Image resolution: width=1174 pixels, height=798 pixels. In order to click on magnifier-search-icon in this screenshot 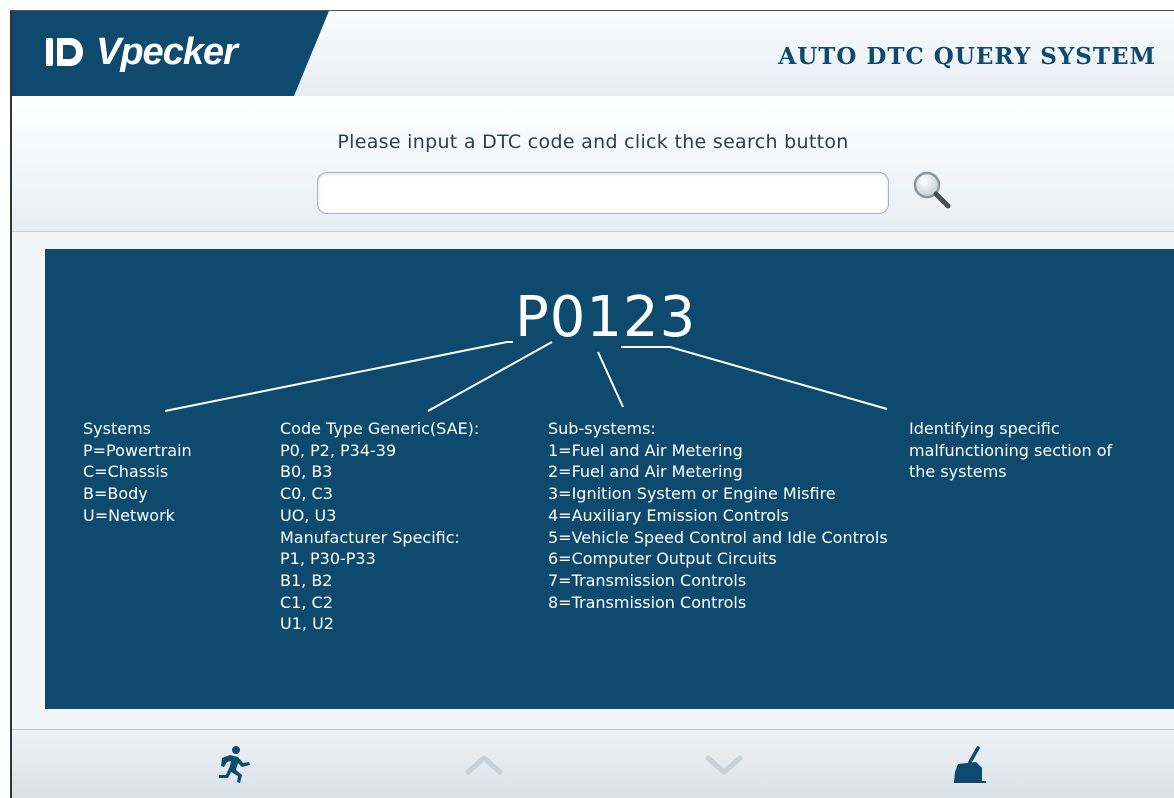, I will do `click(932, 190)`.